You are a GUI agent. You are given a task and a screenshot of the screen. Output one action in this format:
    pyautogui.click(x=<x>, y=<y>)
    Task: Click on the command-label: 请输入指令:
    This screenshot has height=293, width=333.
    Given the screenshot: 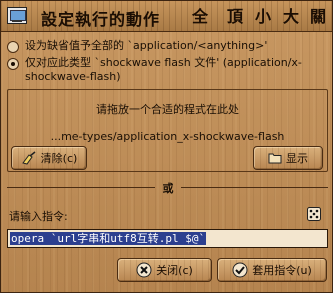 What is the action you would take?
    pyautogui.click(x=38, y=216)
    